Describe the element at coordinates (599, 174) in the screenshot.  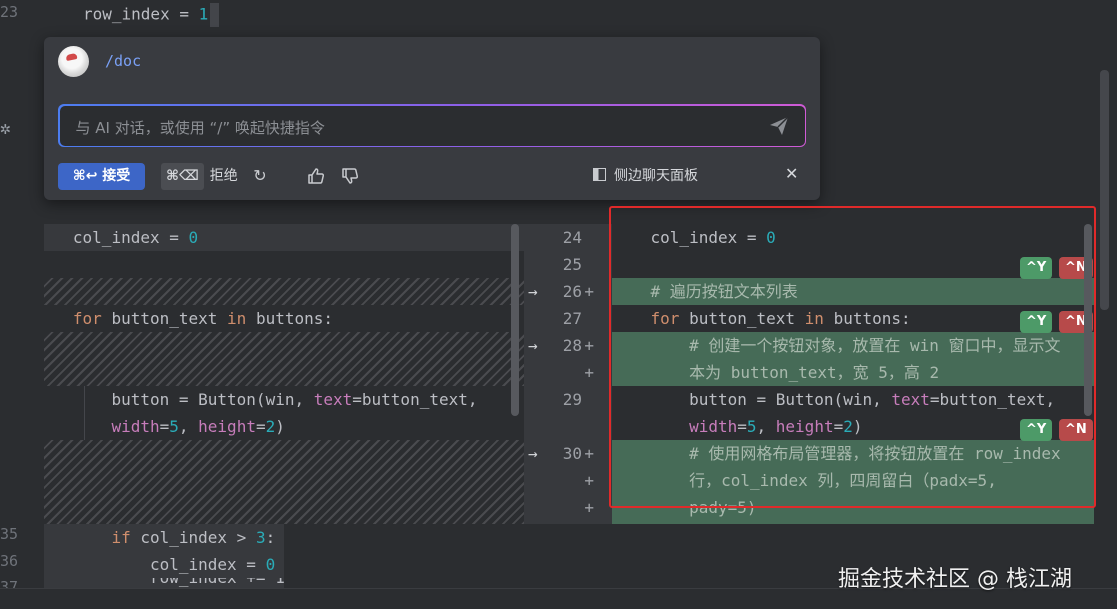
I see `side-panel-icon` at that location.